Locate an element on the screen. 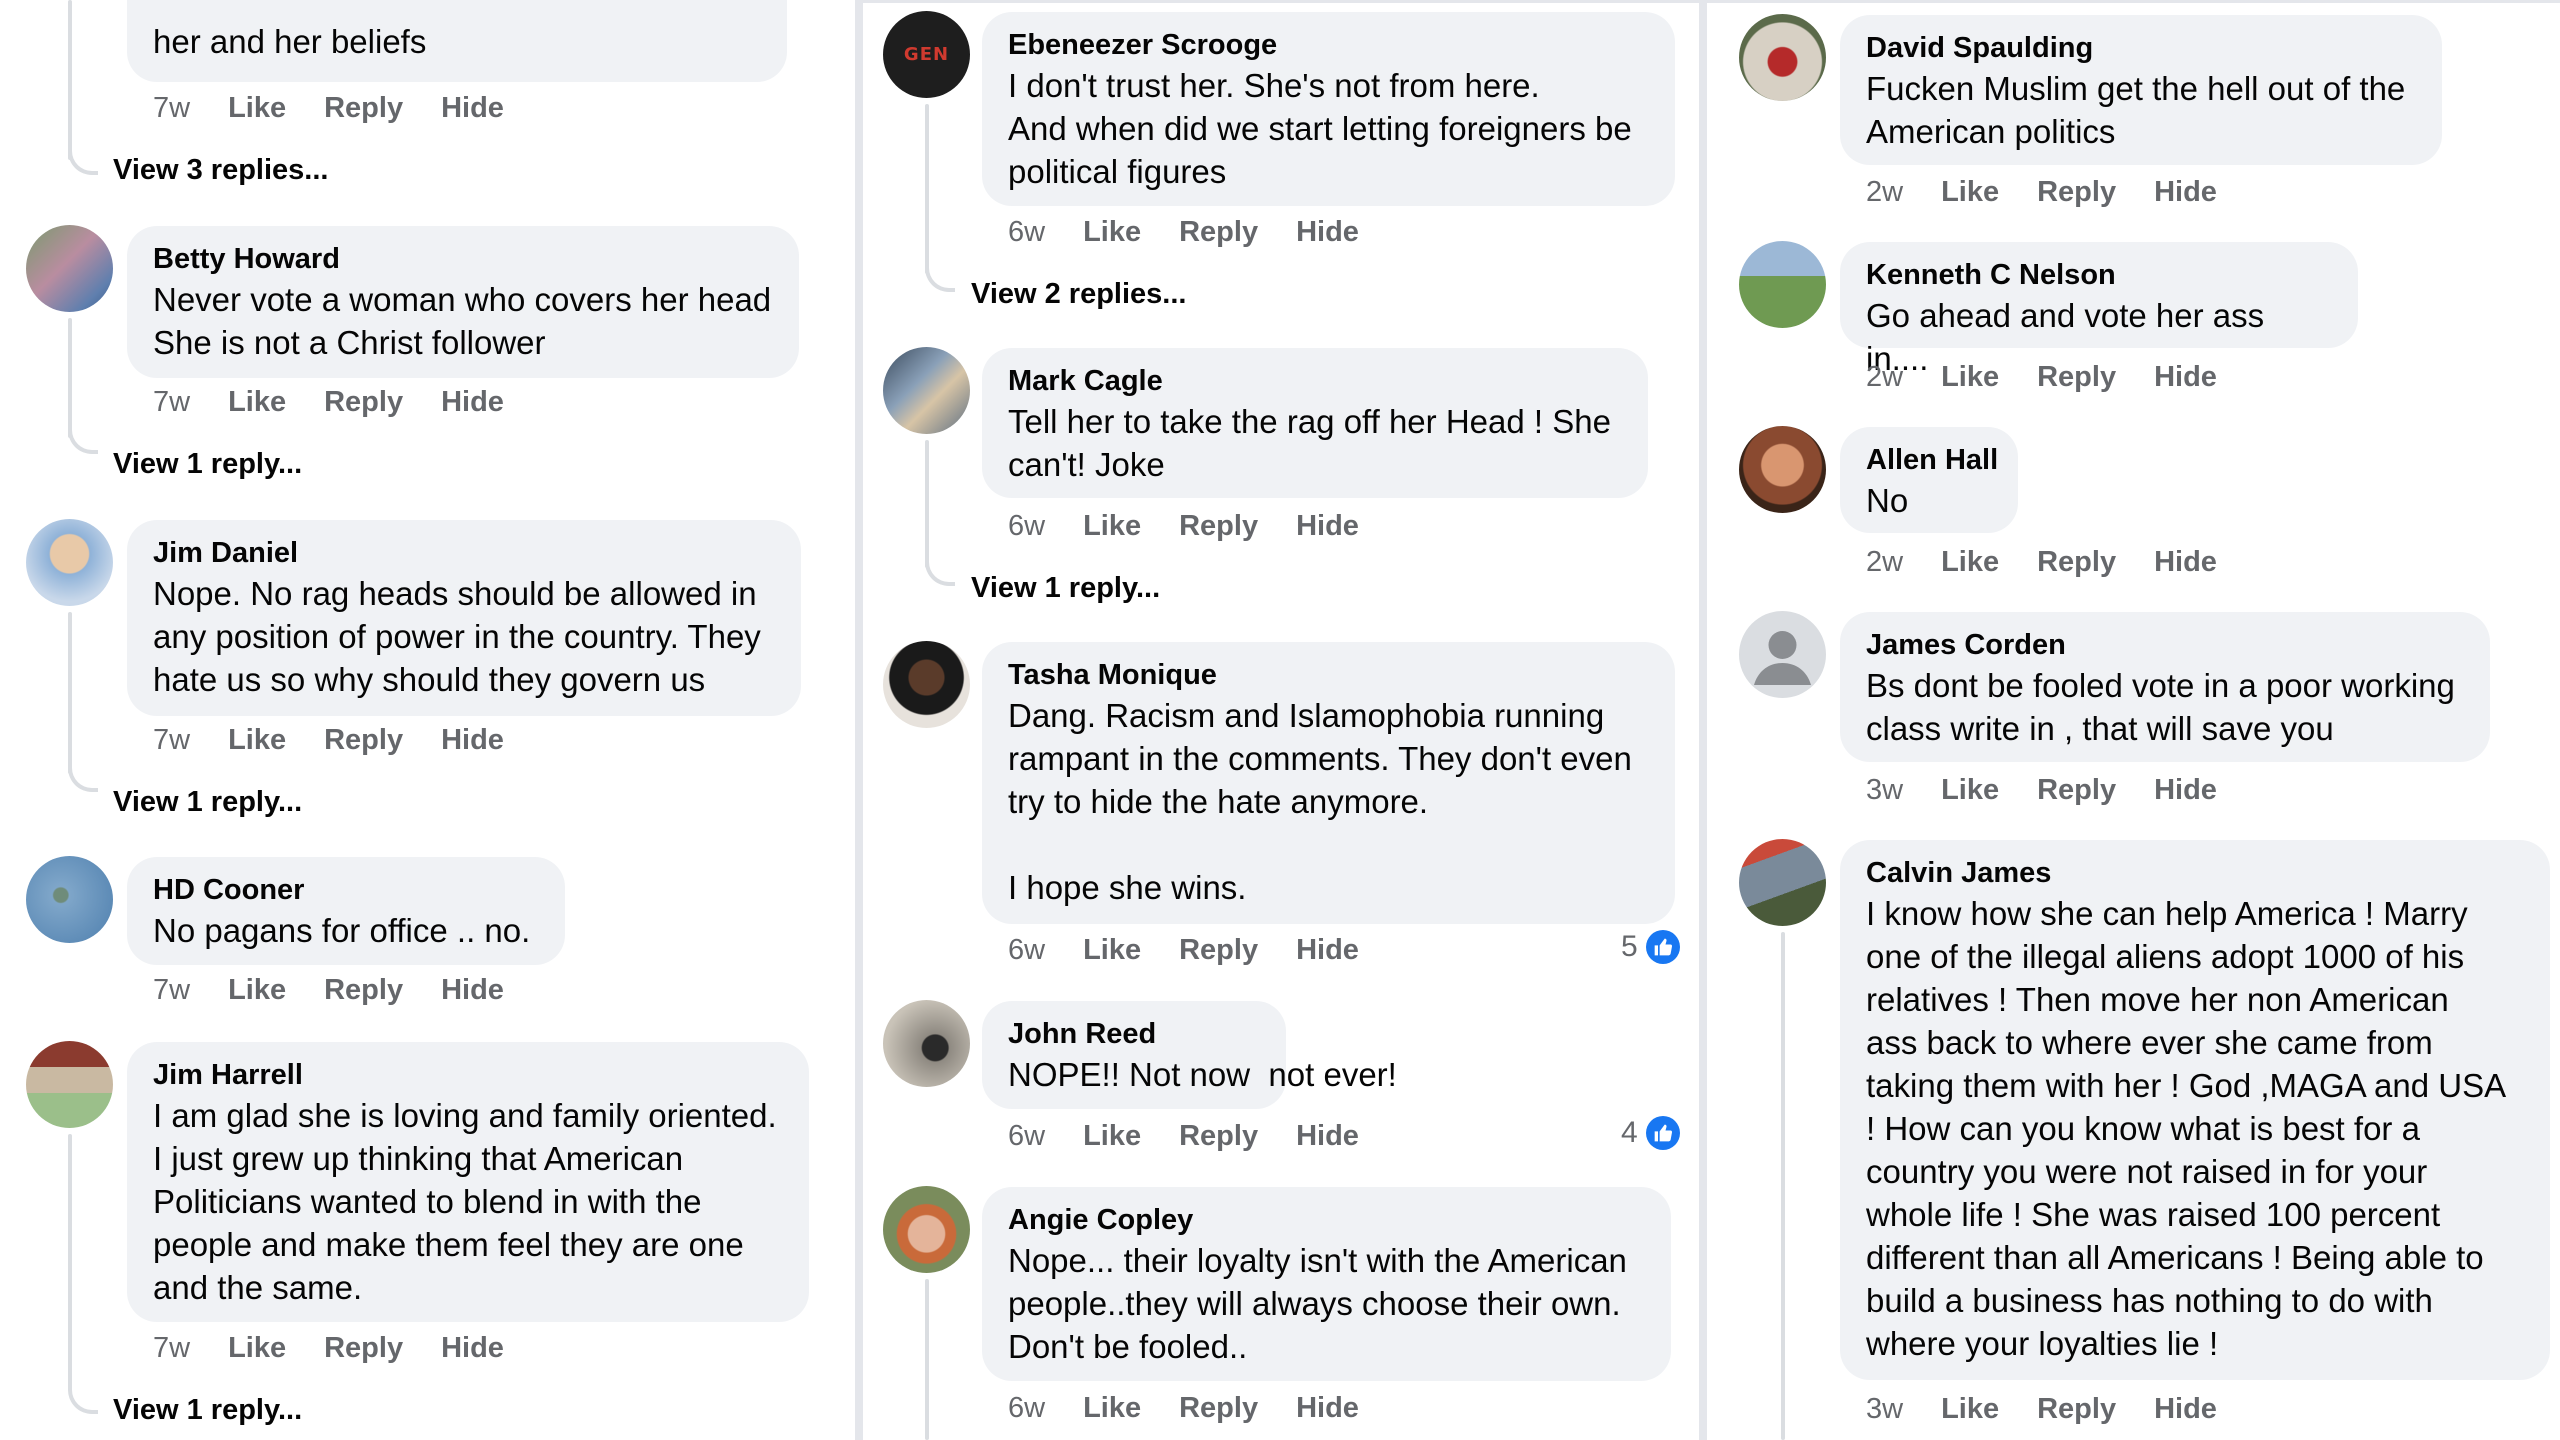 The image size is (2560, 1440). comment-author: Angie Copley is located at coordinates (1326, 1220).